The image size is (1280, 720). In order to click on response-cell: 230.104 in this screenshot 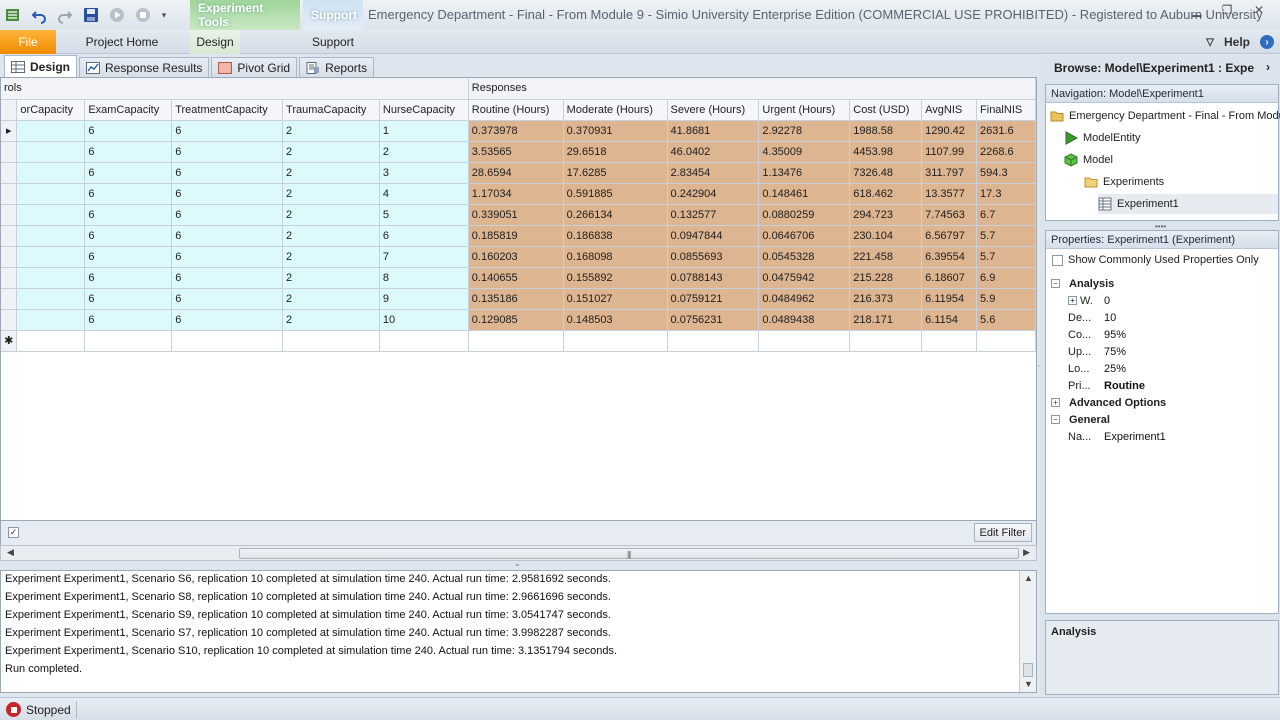, I will do `click(886, 236)`.